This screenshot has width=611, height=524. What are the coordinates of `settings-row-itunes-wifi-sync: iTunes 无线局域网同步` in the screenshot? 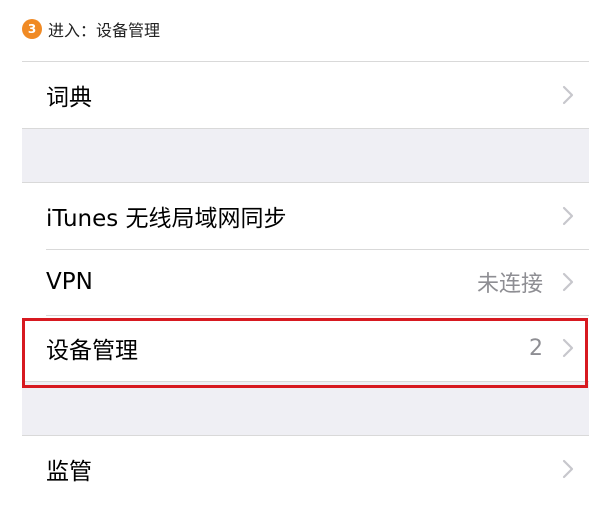 It's located at (305, 216).